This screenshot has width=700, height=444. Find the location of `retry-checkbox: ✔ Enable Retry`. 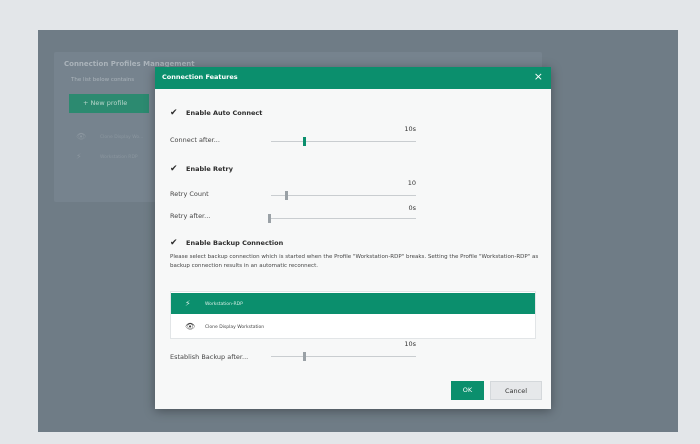

retry-checkbox: ✔ Enable Retry is located at coordinates (201, 169).